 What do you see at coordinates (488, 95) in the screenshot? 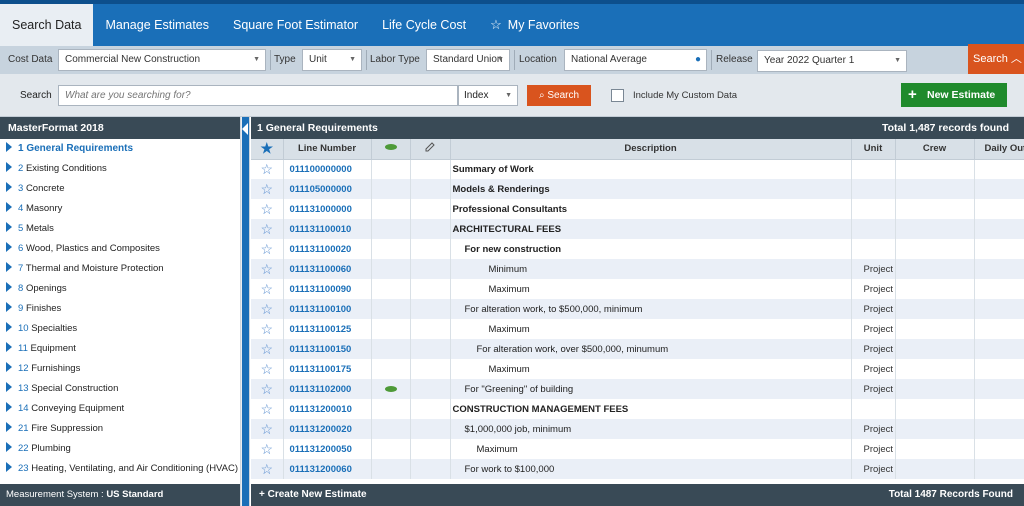
I see `index-select: Index ▼` at bounding box center [488, 95].